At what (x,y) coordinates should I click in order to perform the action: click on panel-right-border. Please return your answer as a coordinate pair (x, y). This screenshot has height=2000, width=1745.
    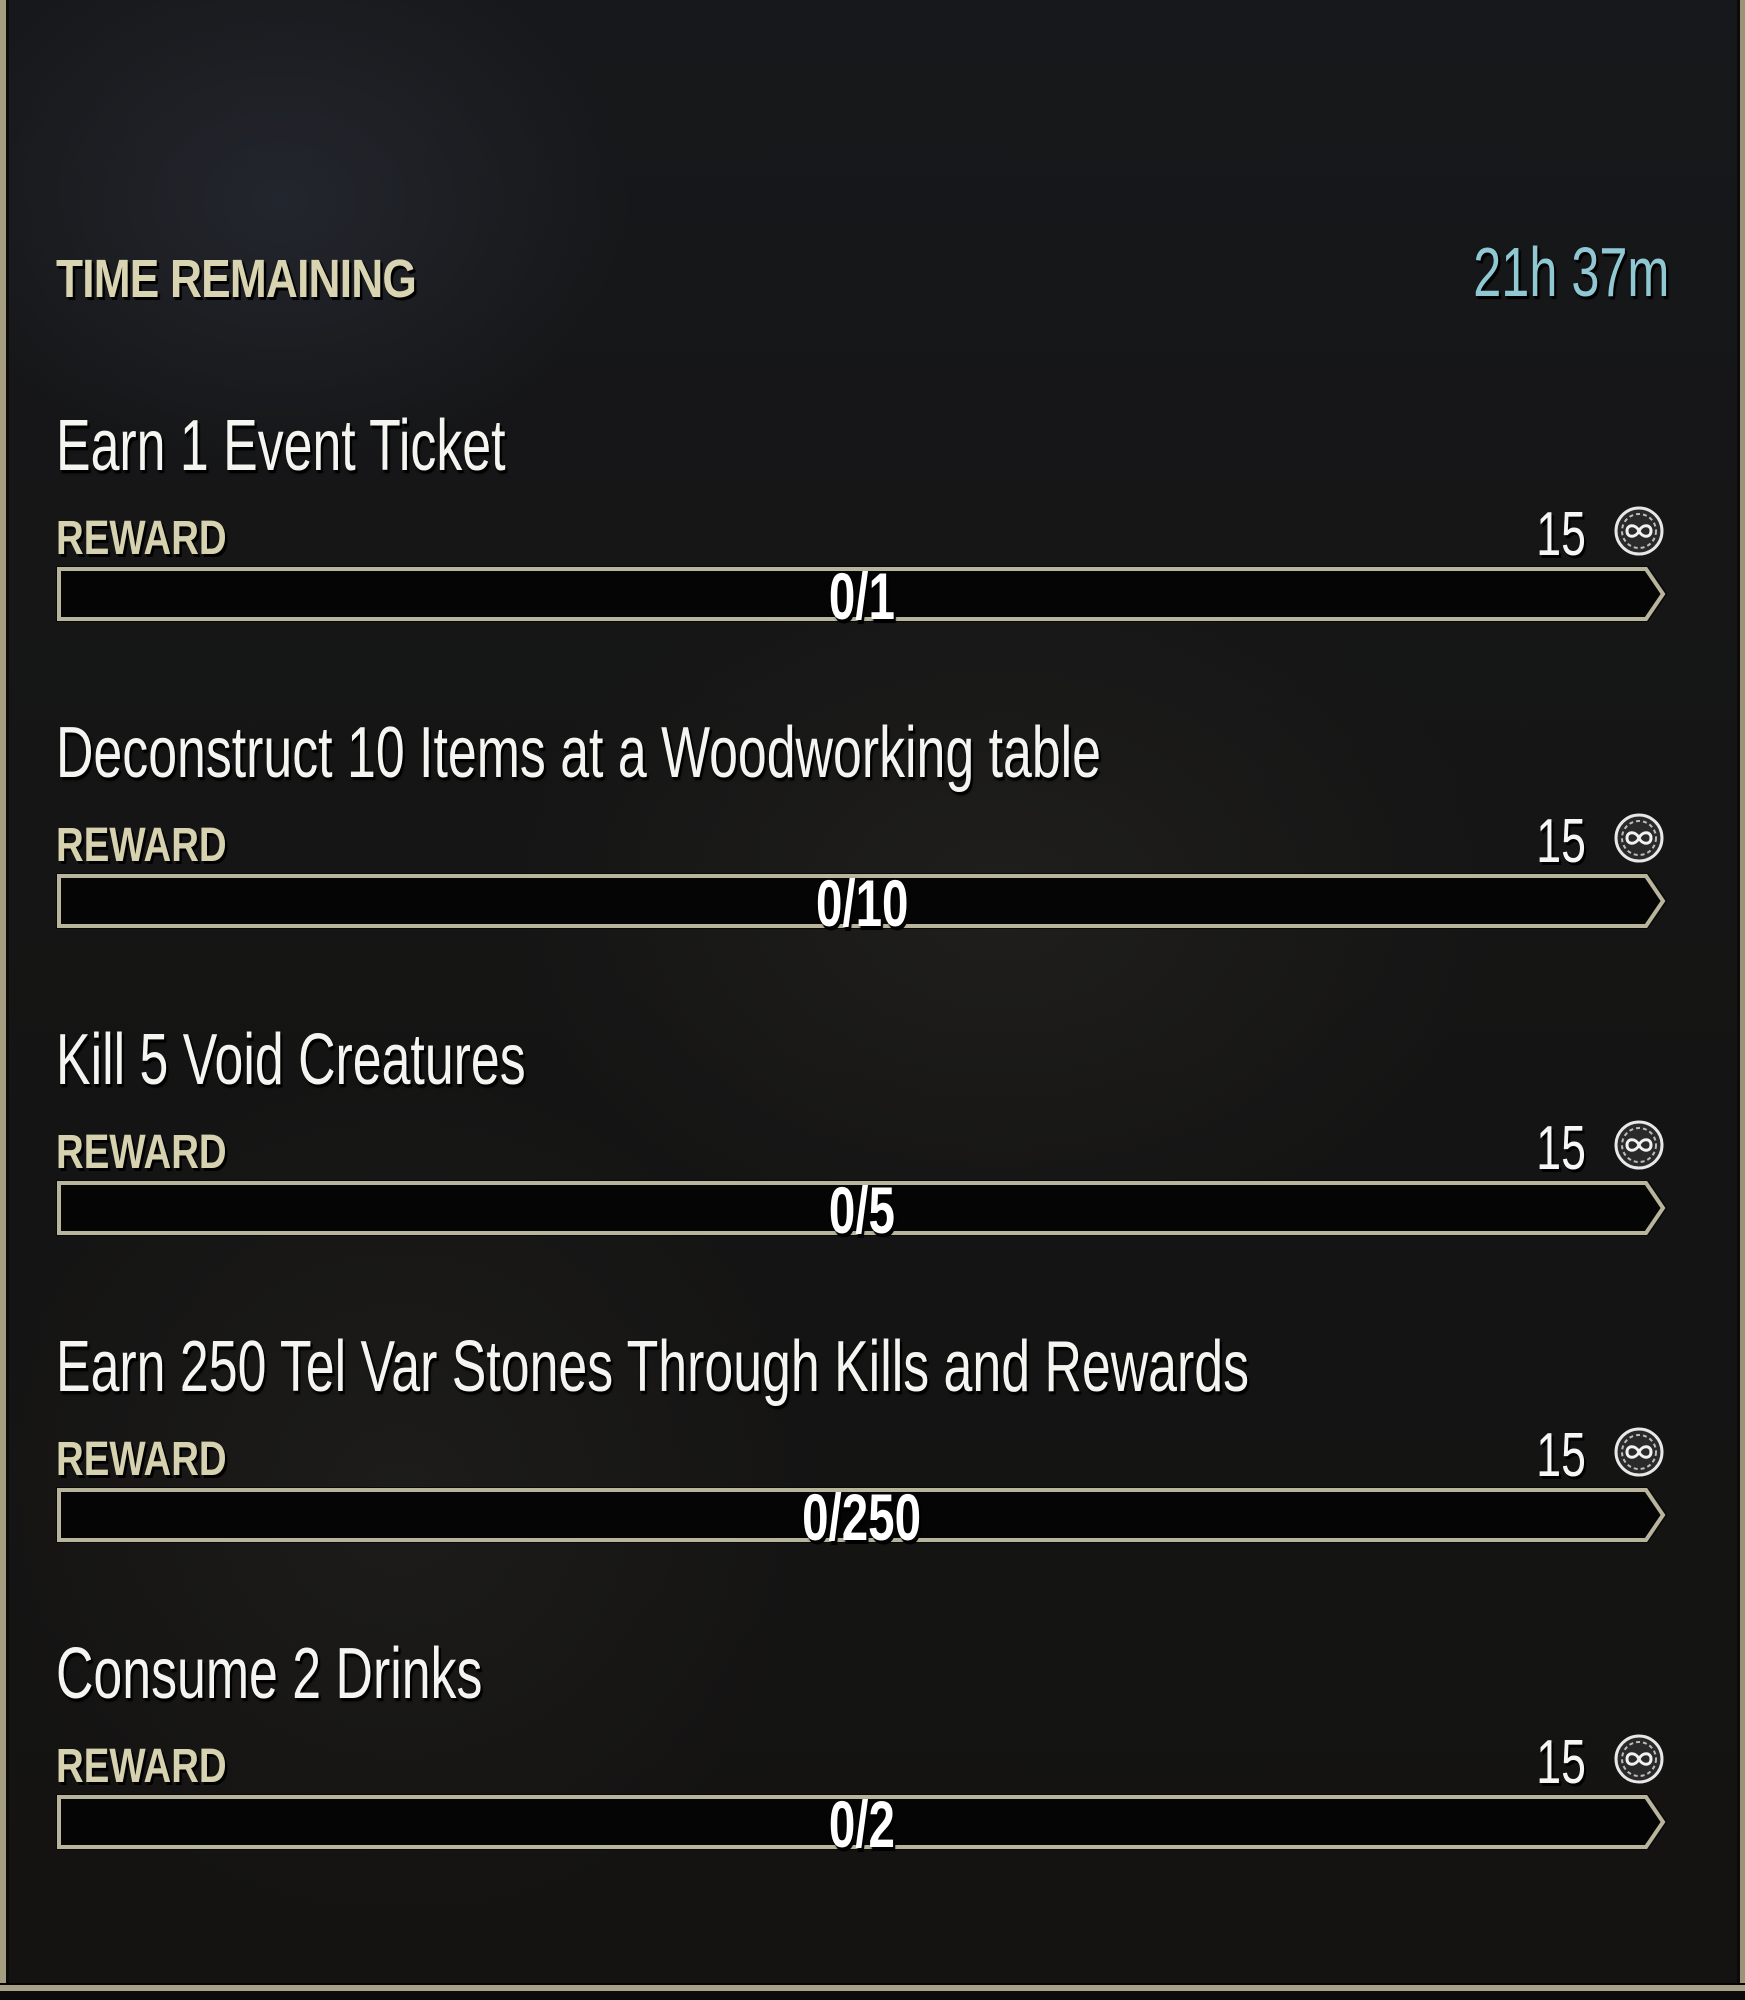
    Looking at the image, I should click on (1741, 992).